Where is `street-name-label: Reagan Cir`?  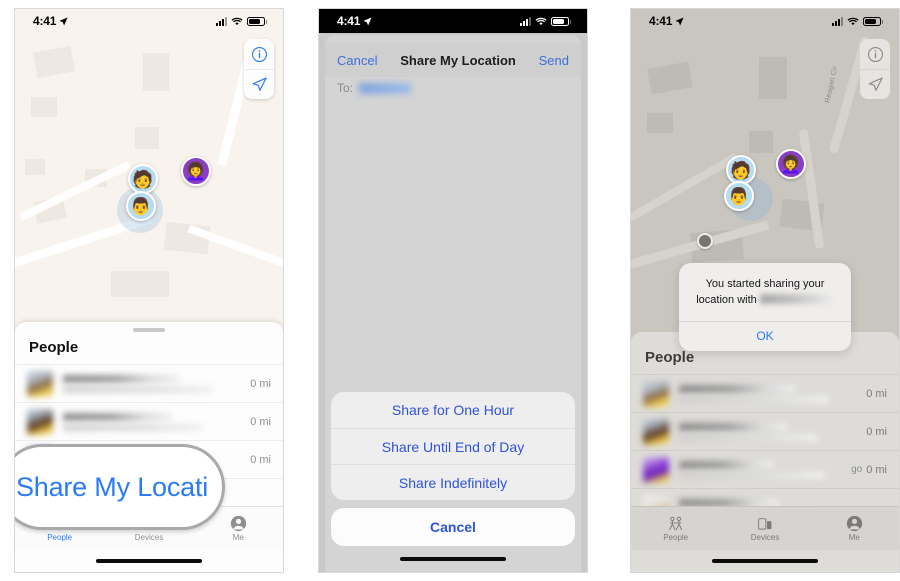
street-name-label: Reagan Cir is located at coordinates (832, 84).